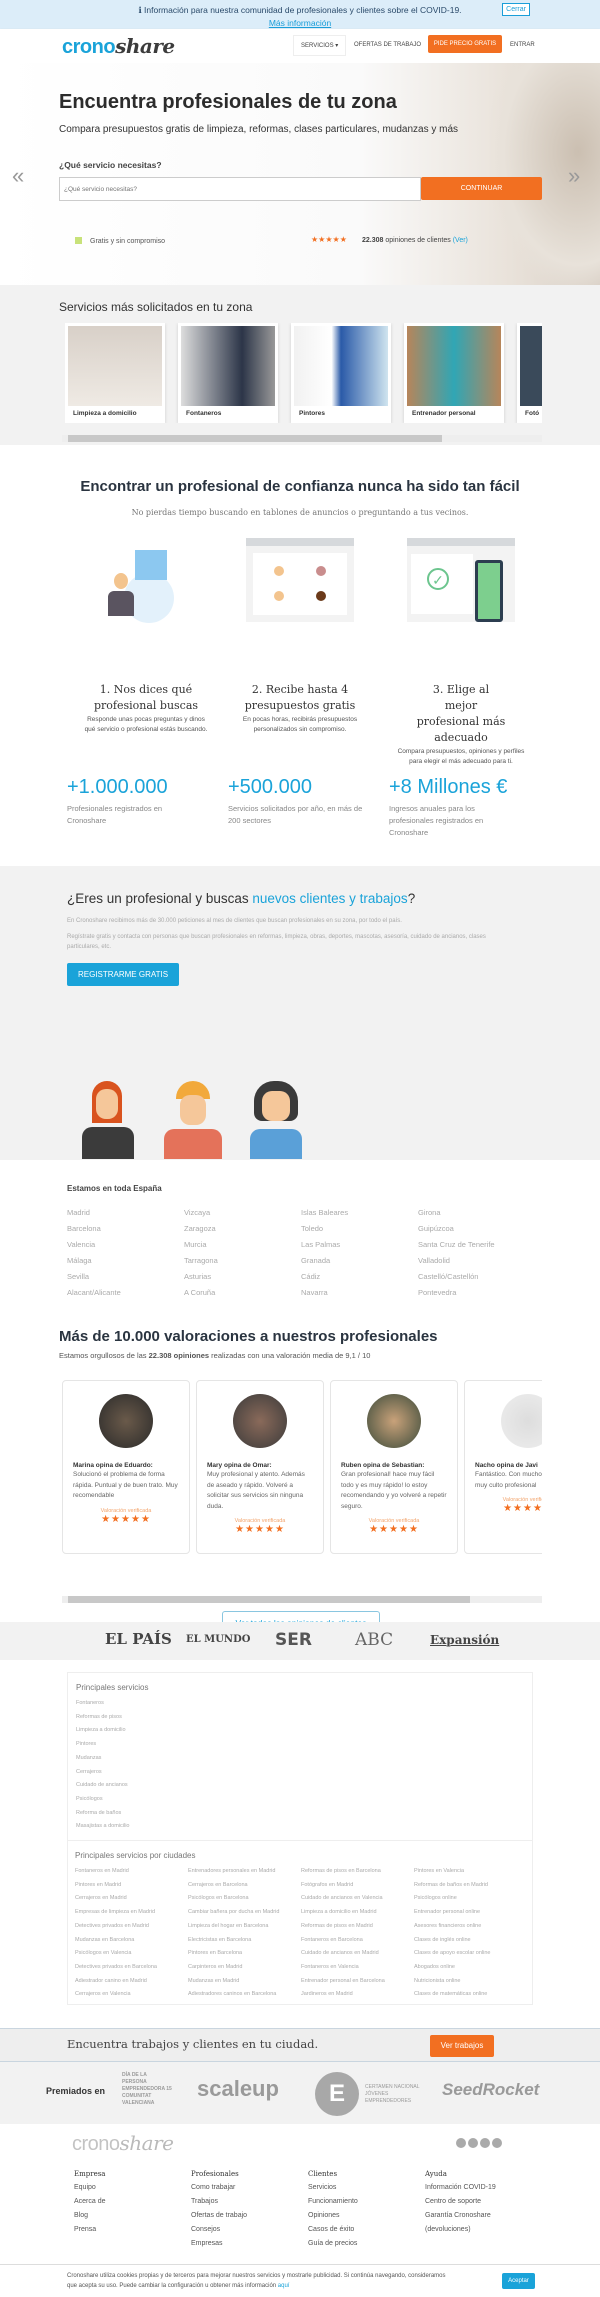 The width and height of the screenshot is (600, 2297). Describe the element at coordinates (300, 1731) in the screenshot. I see `service-link: Limpieza a domicilio` at that location.